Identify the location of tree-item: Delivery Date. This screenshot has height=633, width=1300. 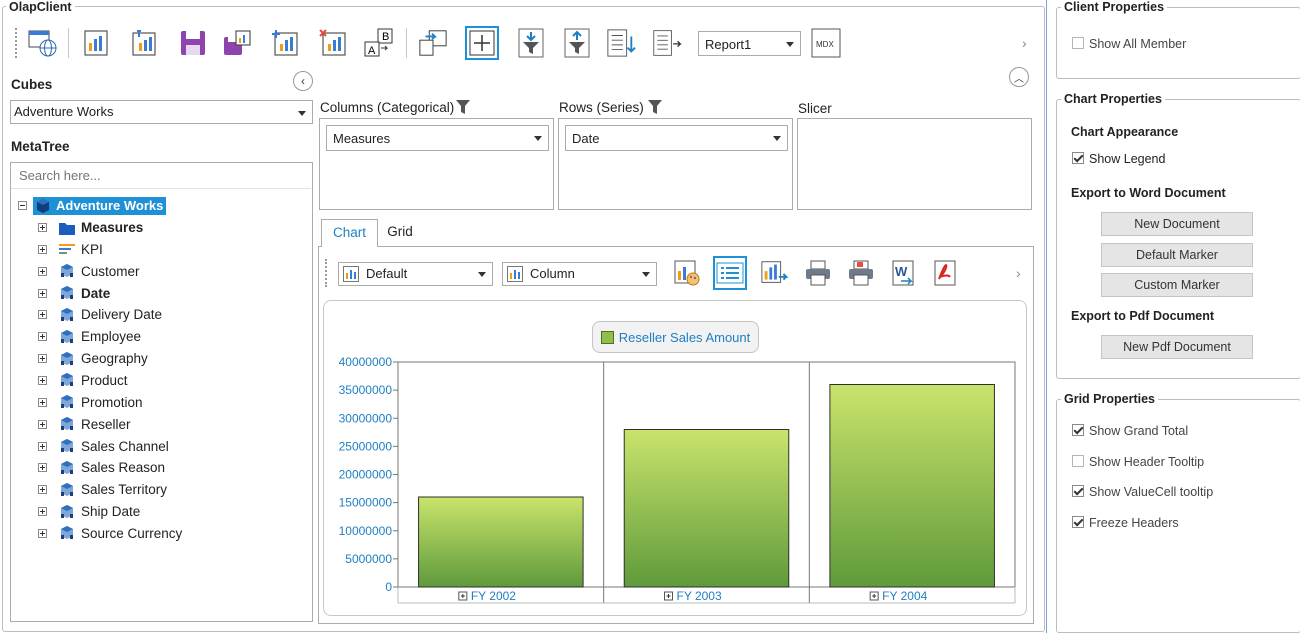
(100, 314).